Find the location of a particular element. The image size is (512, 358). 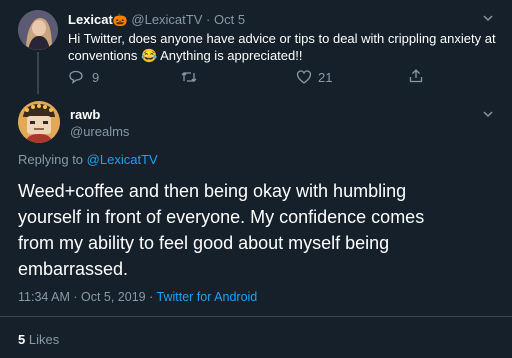

parent-handle: @LexicatTV is located at coordinates (166, 19).